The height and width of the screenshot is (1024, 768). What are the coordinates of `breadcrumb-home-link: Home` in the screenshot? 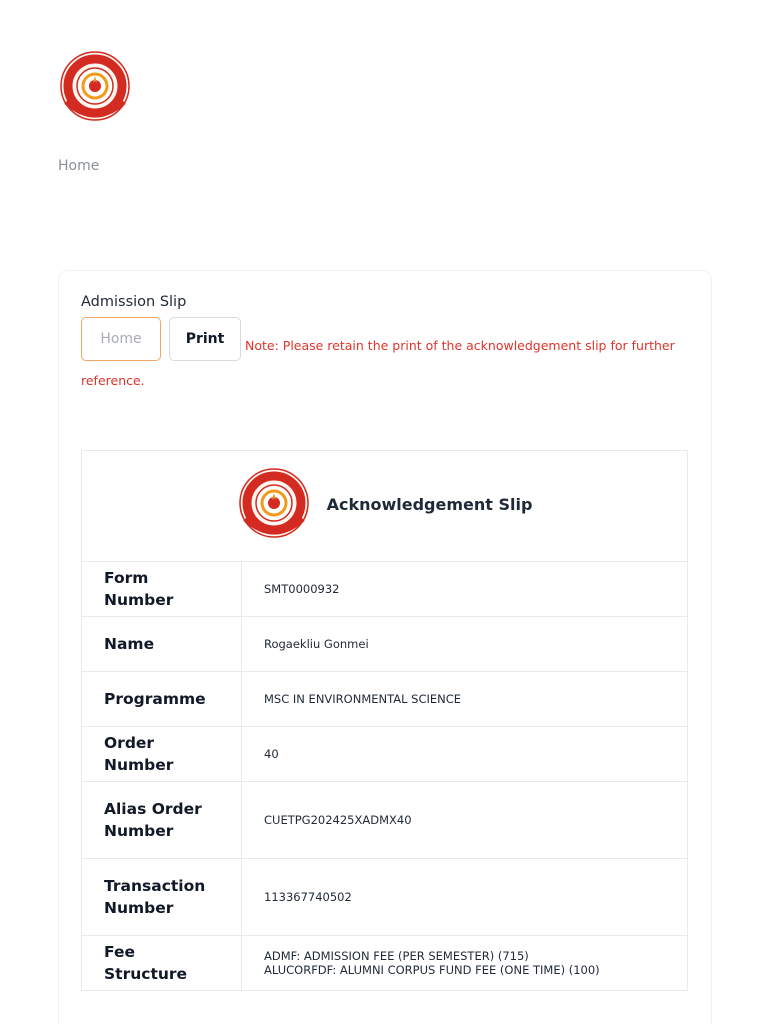 It's located at (78, 166).